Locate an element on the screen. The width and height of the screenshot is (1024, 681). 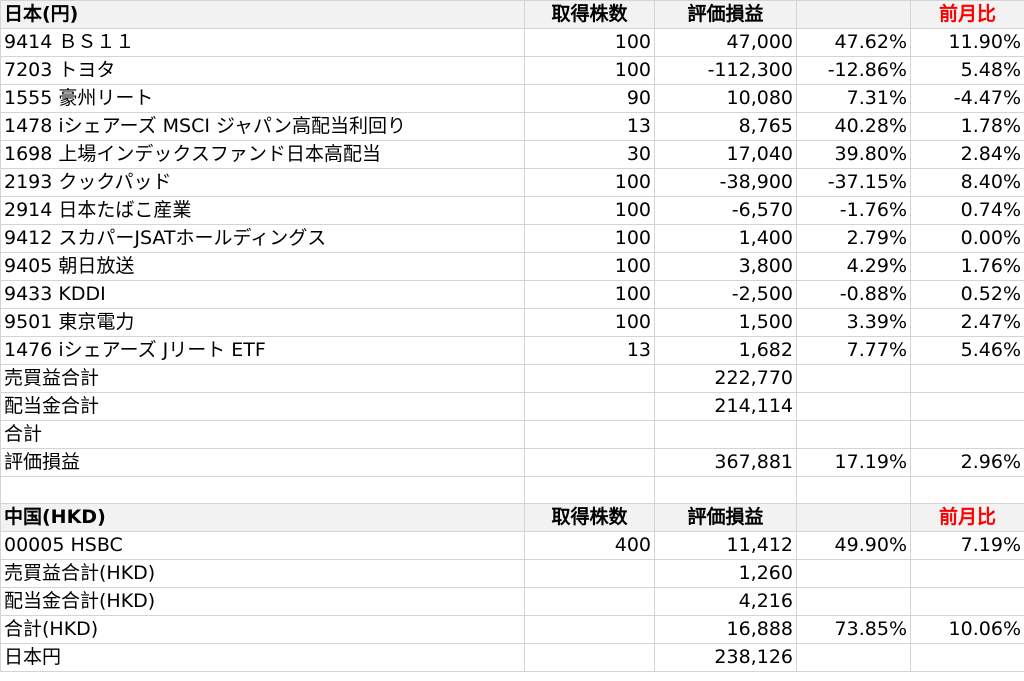
holding-name-cell: 1478 iシェアーズ MSCI ジャパン高配当利回り is located at coordinates (262, 126).